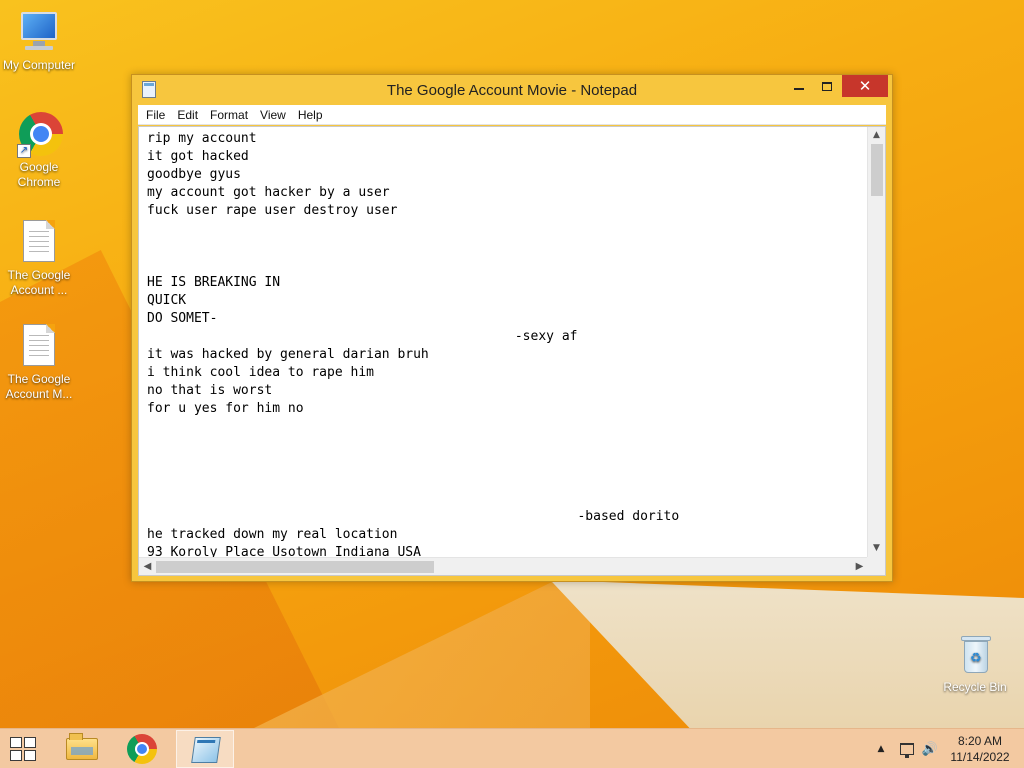 This screenshot has width=1024, height=768. Describe the element at coordinates (155, 115) in the screenshot. I see `menu-file: File` at that location.